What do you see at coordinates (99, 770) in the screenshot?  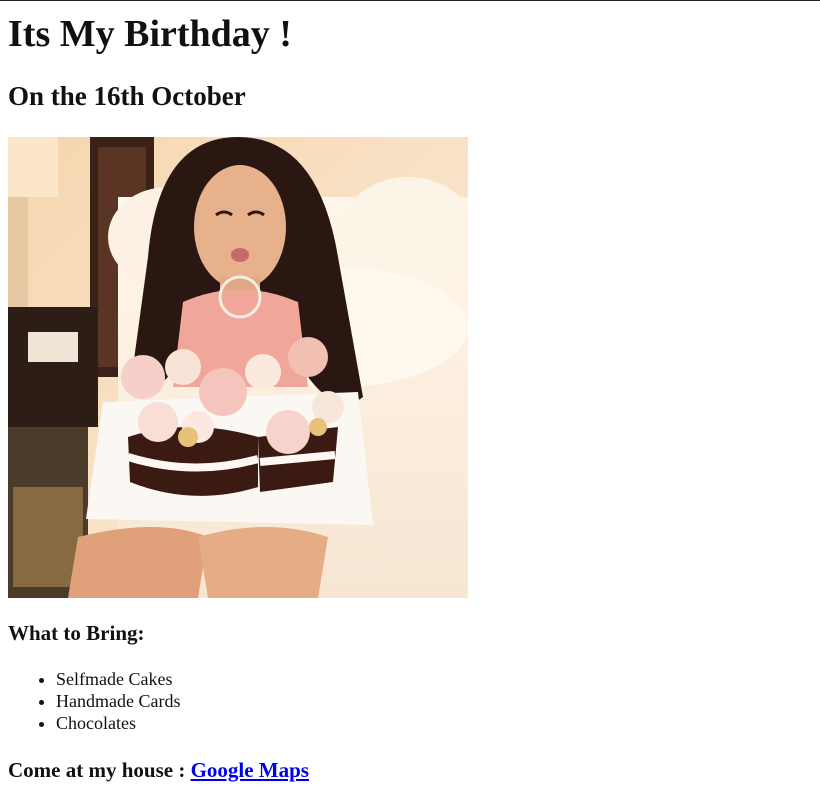 I see `location-label: Come at my house :` at bounding box center [99, 770].